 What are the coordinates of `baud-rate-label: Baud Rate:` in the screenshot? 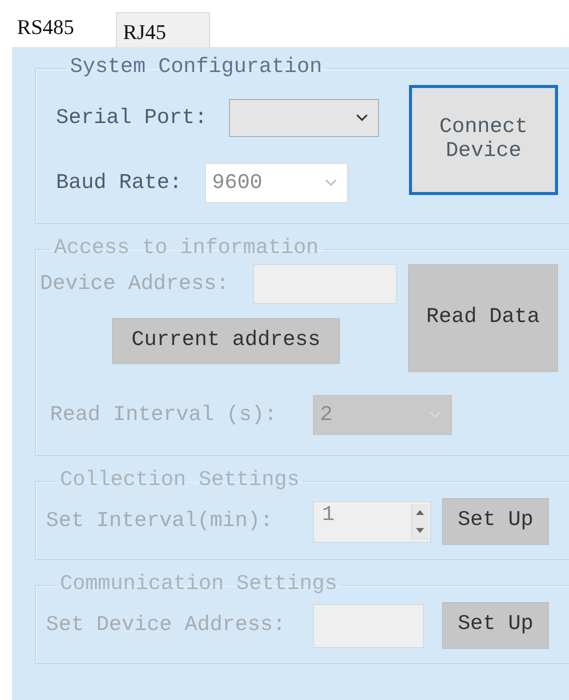 It's located at (120, 183).